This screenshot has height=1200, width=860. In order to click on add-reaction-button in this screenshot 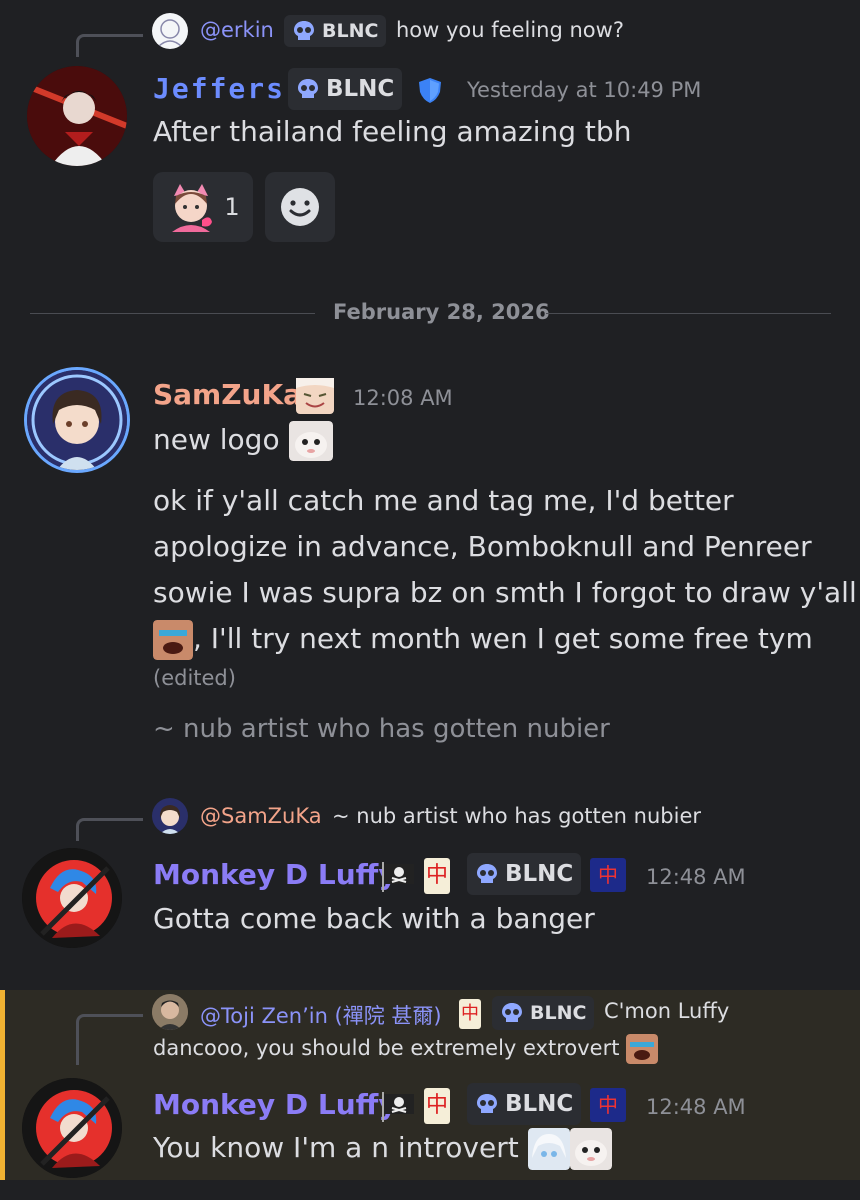, I will do `click(300, 207)`.